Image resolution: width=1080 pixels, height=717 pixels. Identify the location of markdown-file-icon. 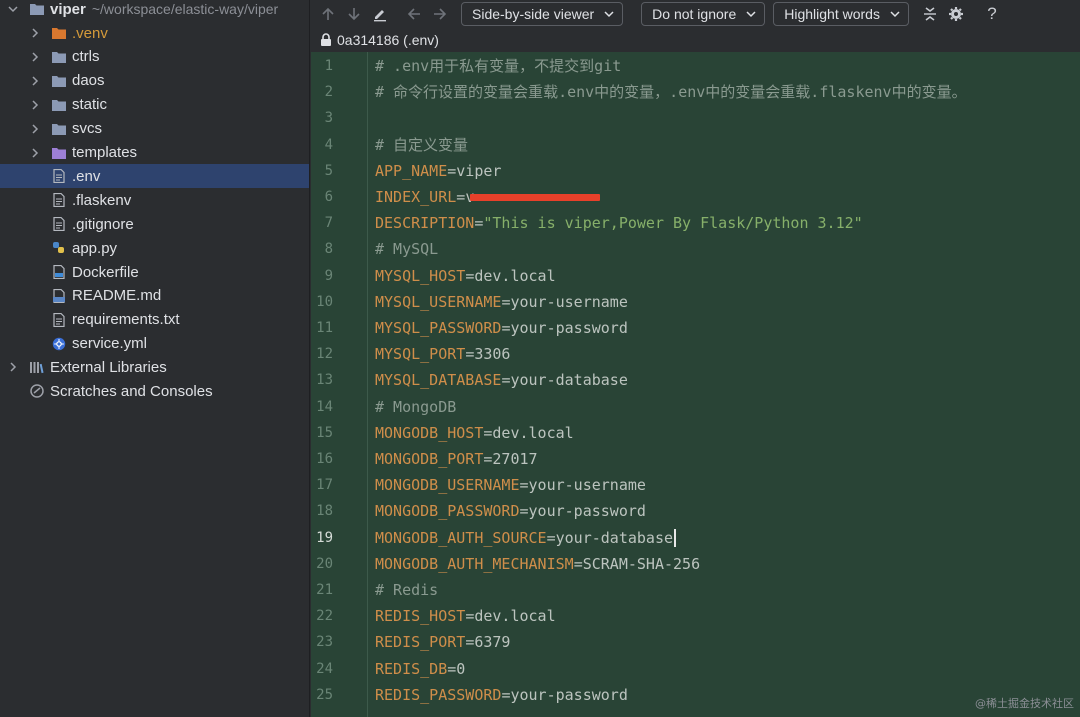
(59, 296).